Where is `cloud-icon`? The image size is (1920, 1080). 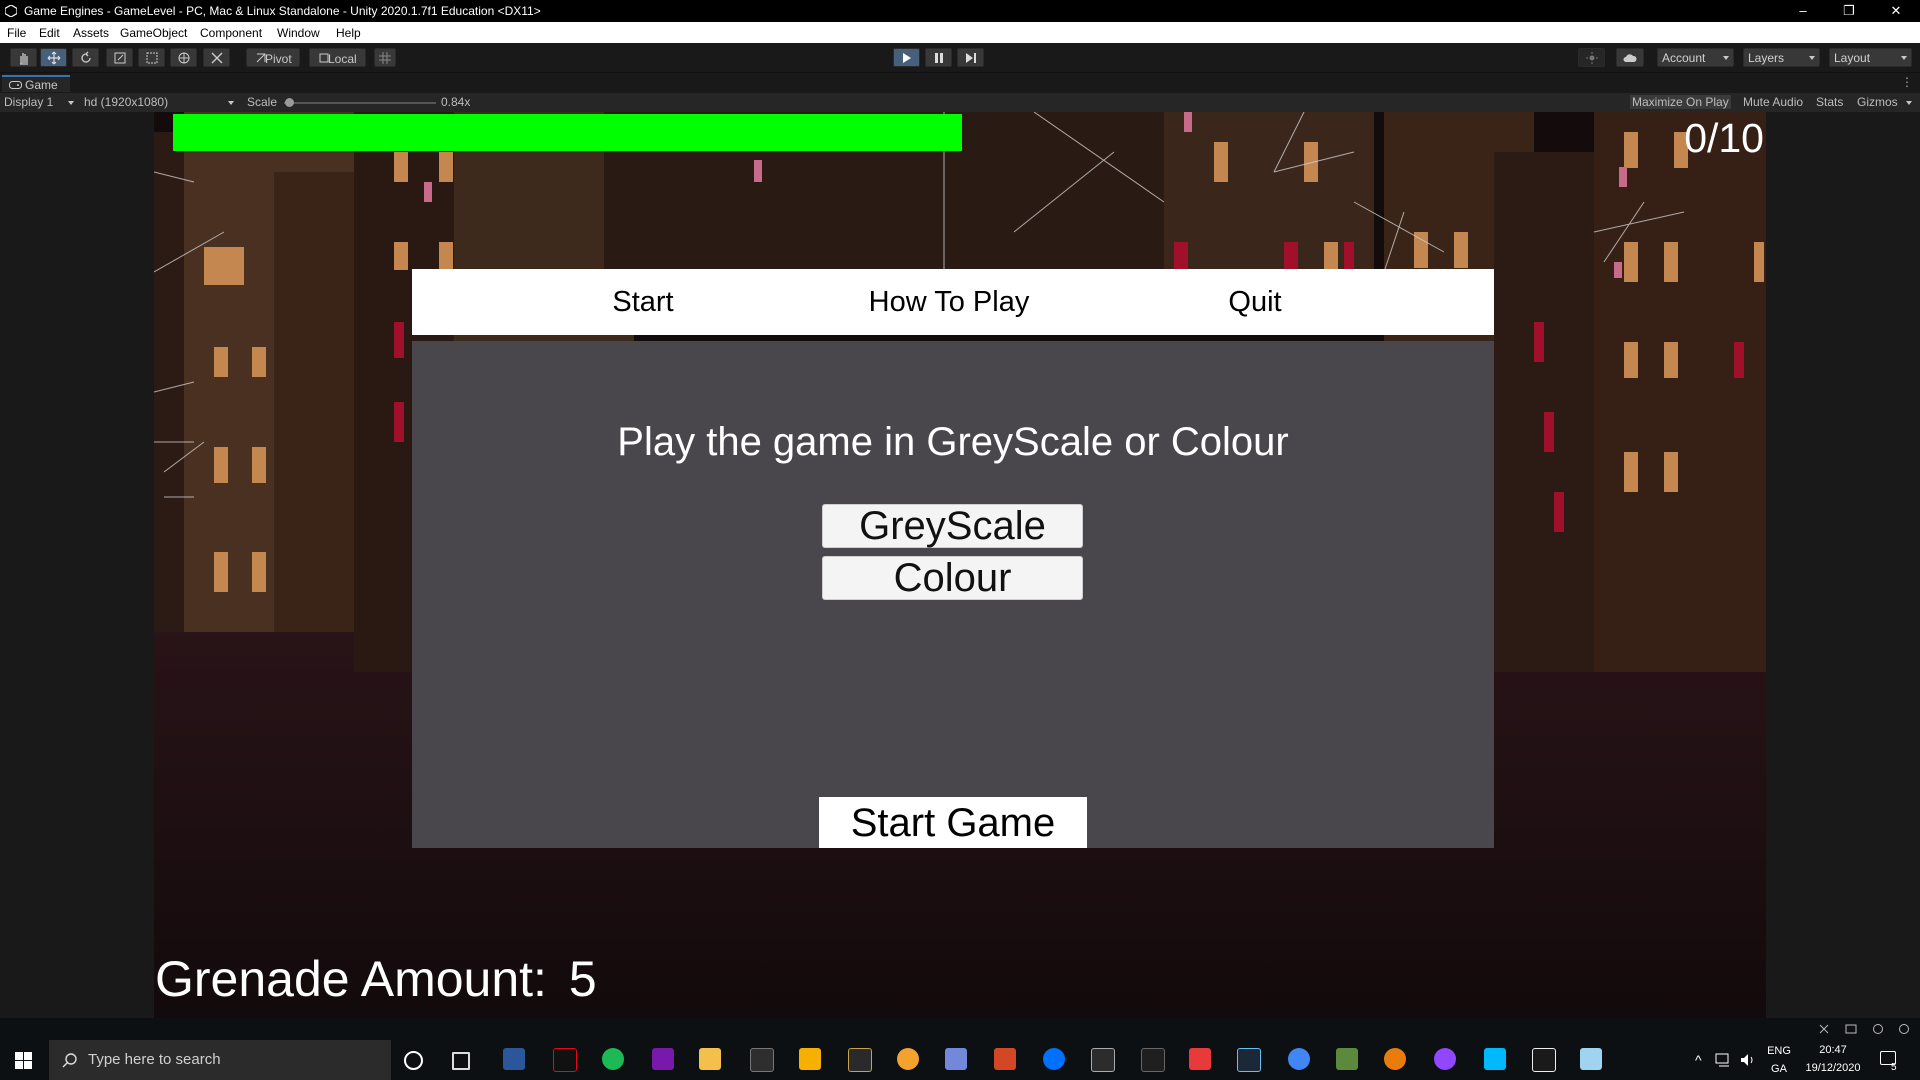 cloud-icon is located at coordinates (1630, 57).